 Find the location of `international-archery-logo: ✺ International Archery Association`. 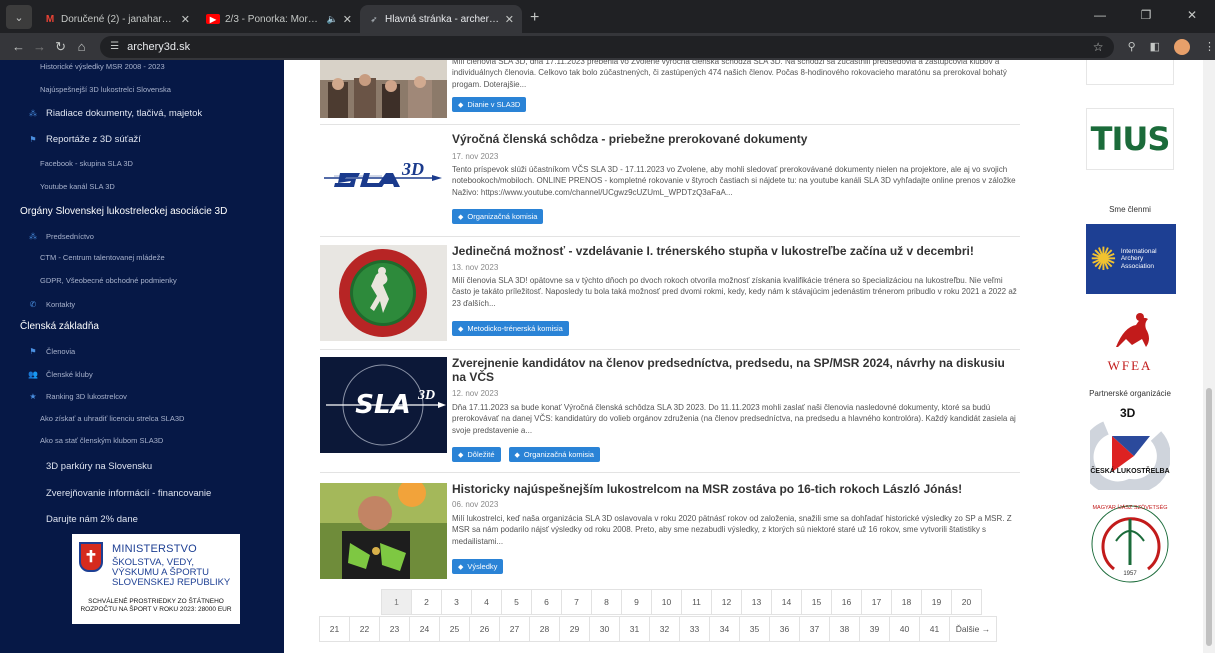

international-archery-logo: ✺ International Archery Association is located at coordinates (1131, 259).